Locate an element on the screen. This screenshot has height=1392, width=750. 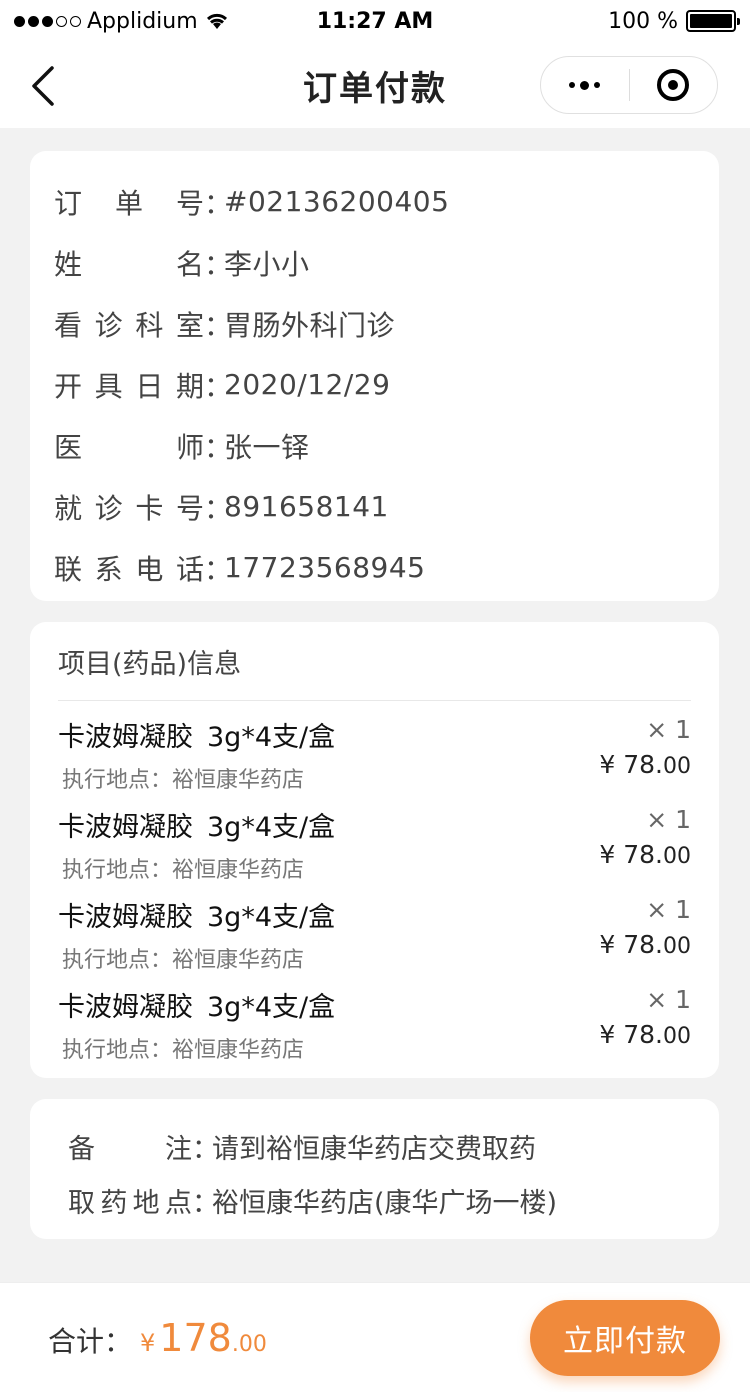
info-label-char: 单 is located at coordinates (128, 203).